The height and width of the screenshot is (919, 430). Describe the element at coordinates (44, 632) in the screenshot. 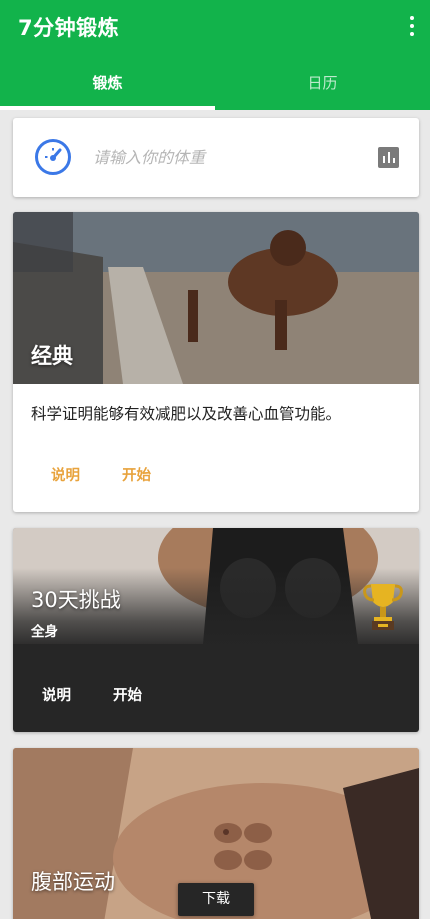

I see `card-subtitle: 全身` at that location.